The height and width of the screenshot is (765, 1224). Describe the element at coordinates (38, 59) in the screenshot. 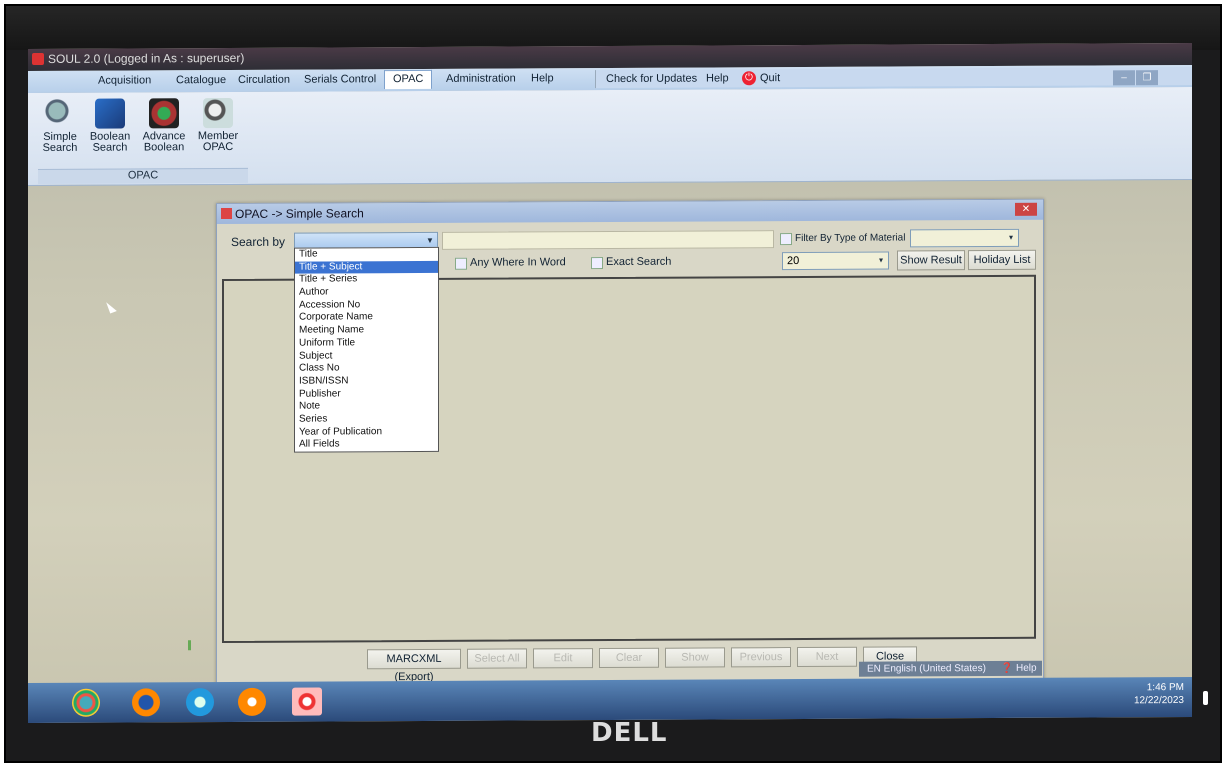

I see `app-icon` at that location.